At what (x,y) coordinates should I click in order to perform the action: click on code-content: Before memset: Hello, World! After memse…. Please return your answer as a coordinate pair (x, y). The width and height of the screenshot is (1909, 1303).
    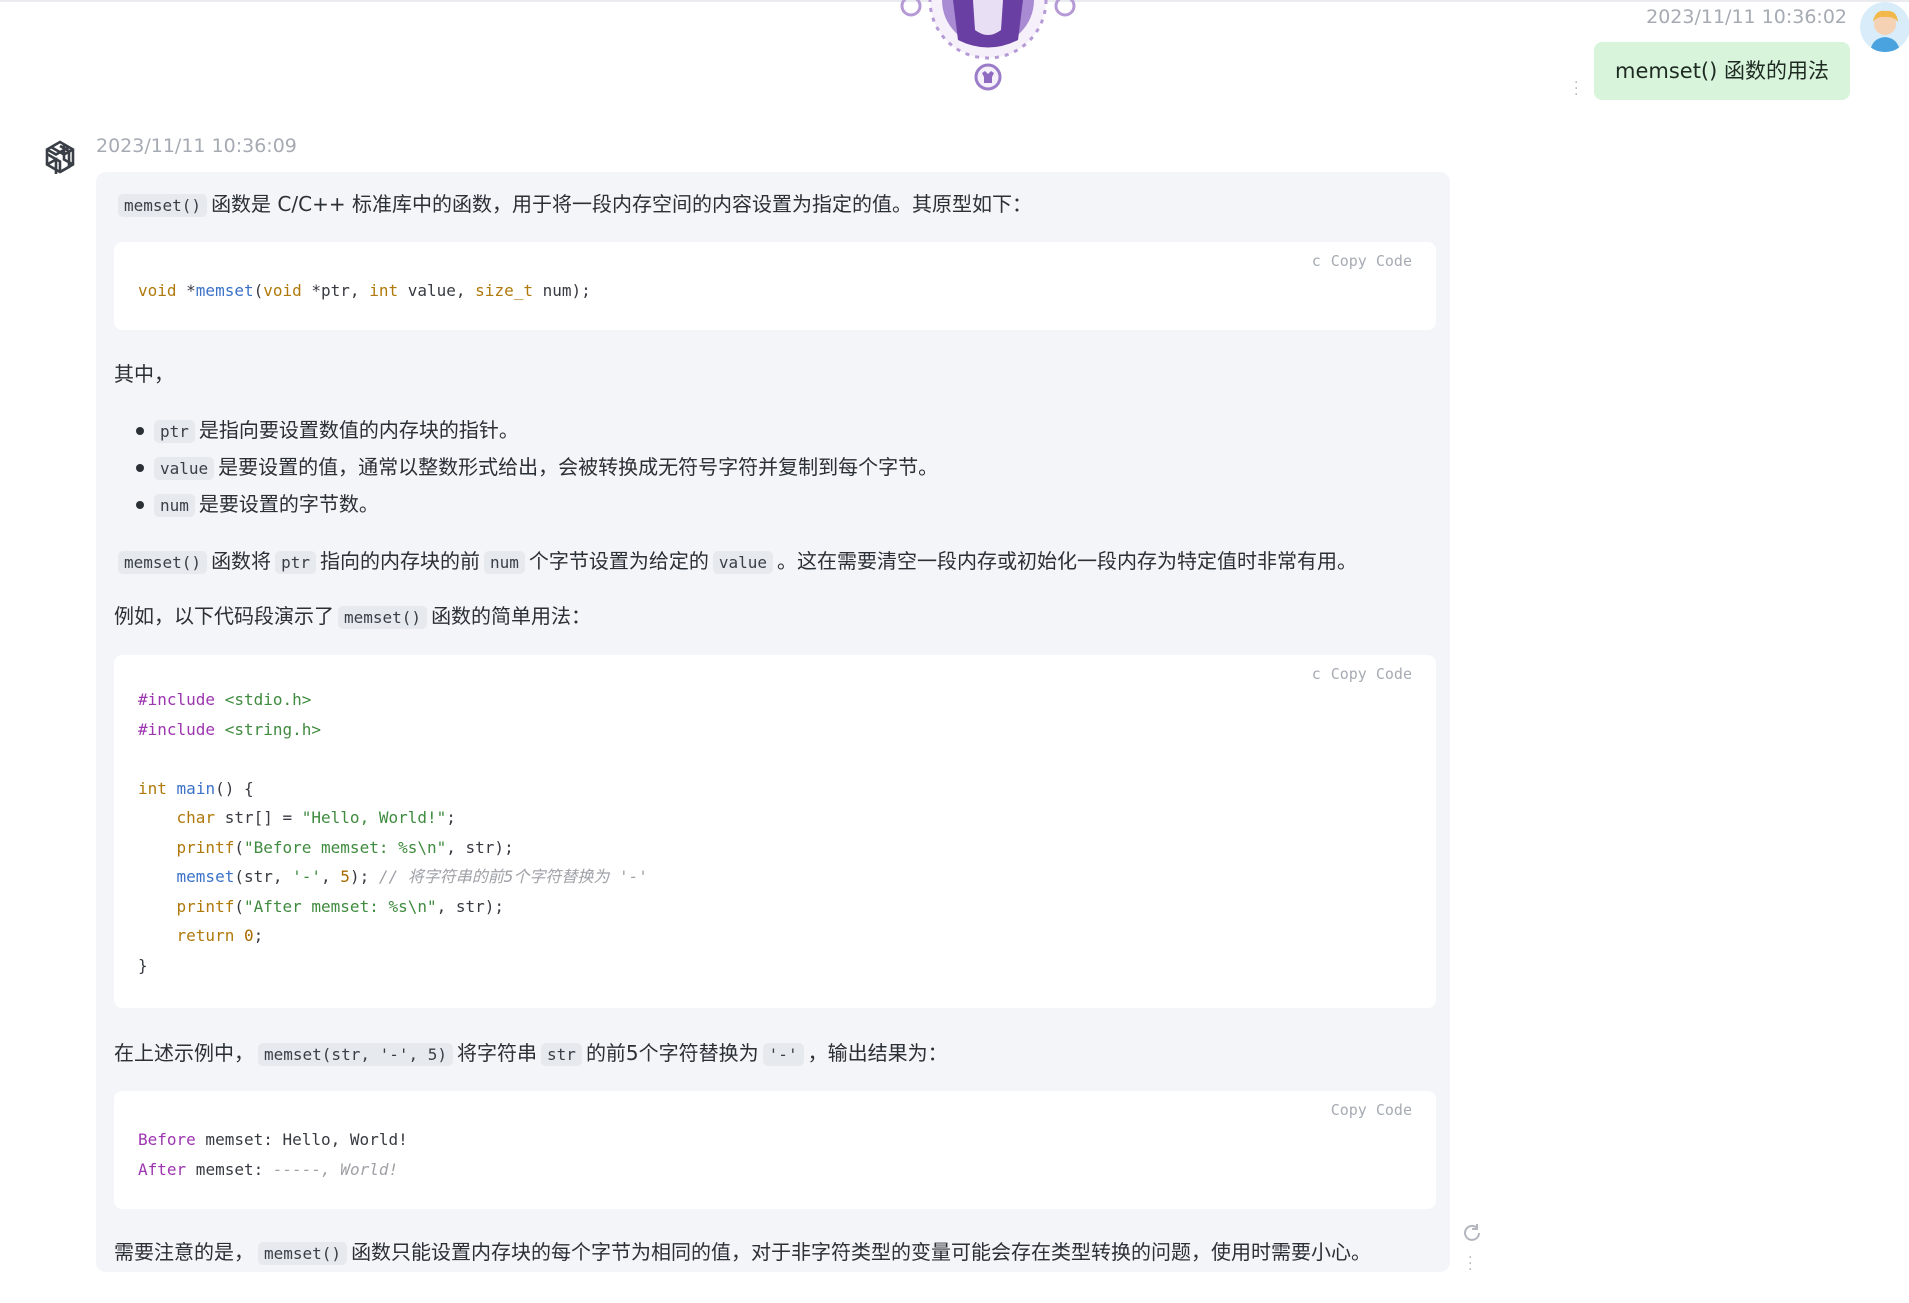
    Looking at the image, I should click on (273, 1154).